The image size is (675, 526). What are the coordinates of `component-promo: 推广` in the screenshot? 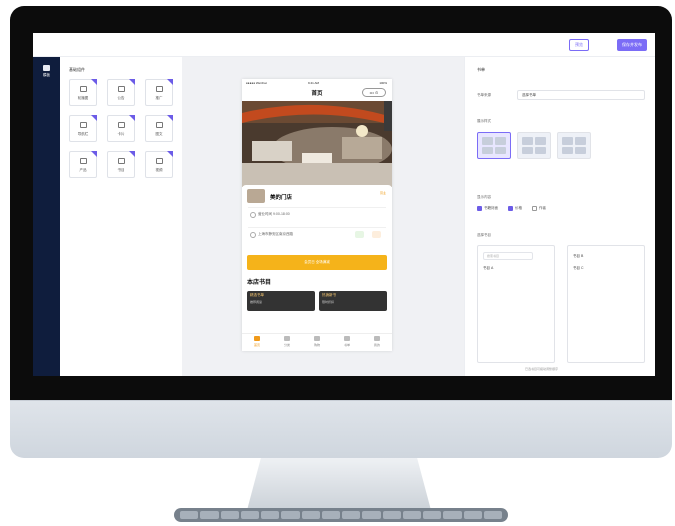 It's located at (159, 92).